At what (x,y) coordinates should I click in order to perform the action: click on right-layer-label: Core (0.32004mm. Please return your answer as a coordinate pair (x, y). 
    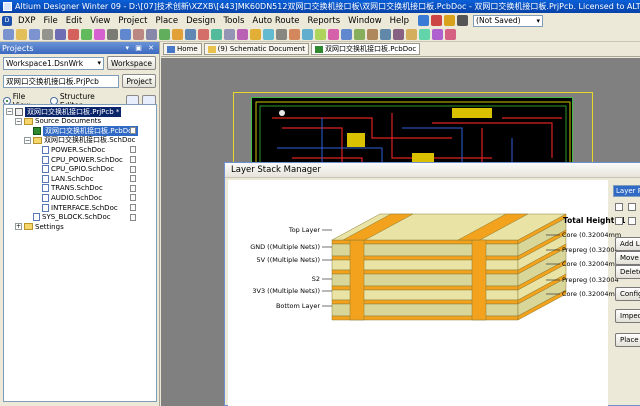
    Looking at the image, I should click on (592, 235).